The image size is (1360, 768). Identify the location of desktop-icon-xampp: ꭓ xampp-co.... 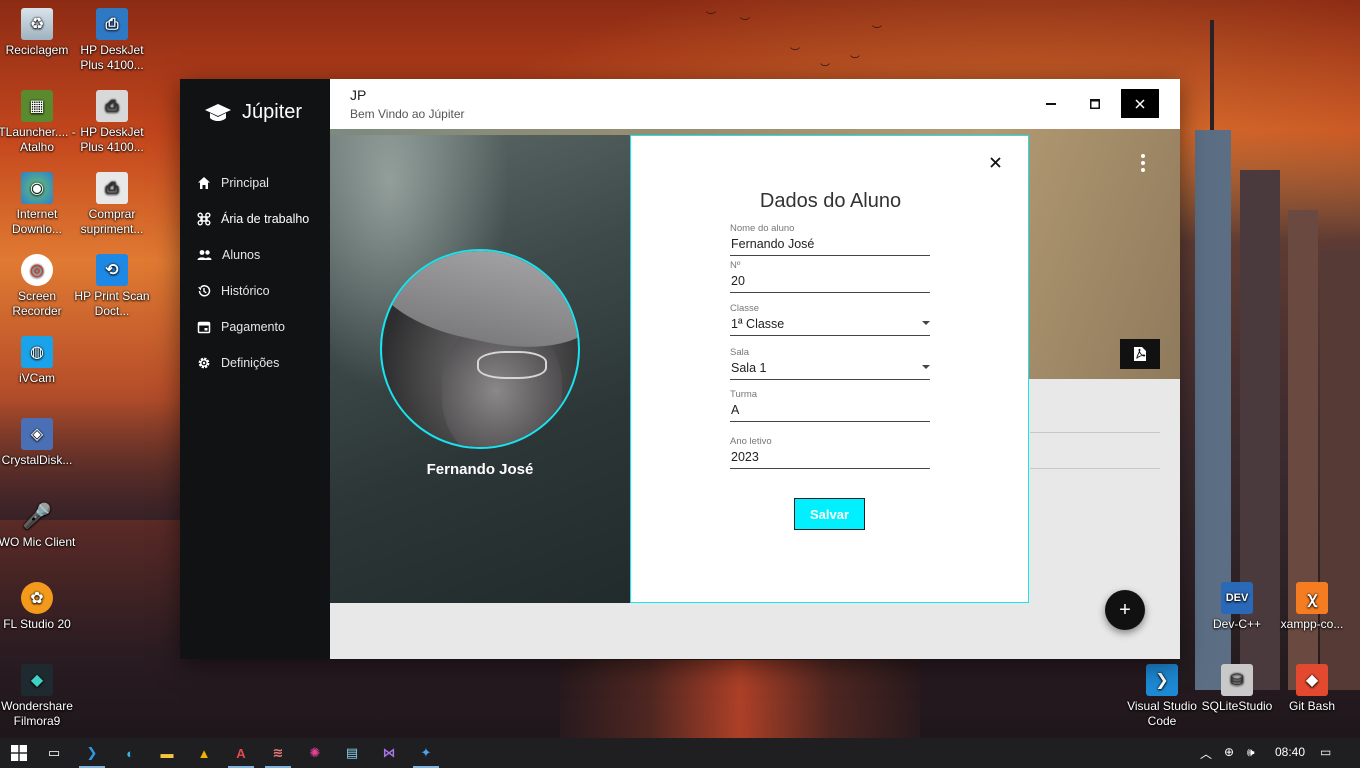
(1312, 607).